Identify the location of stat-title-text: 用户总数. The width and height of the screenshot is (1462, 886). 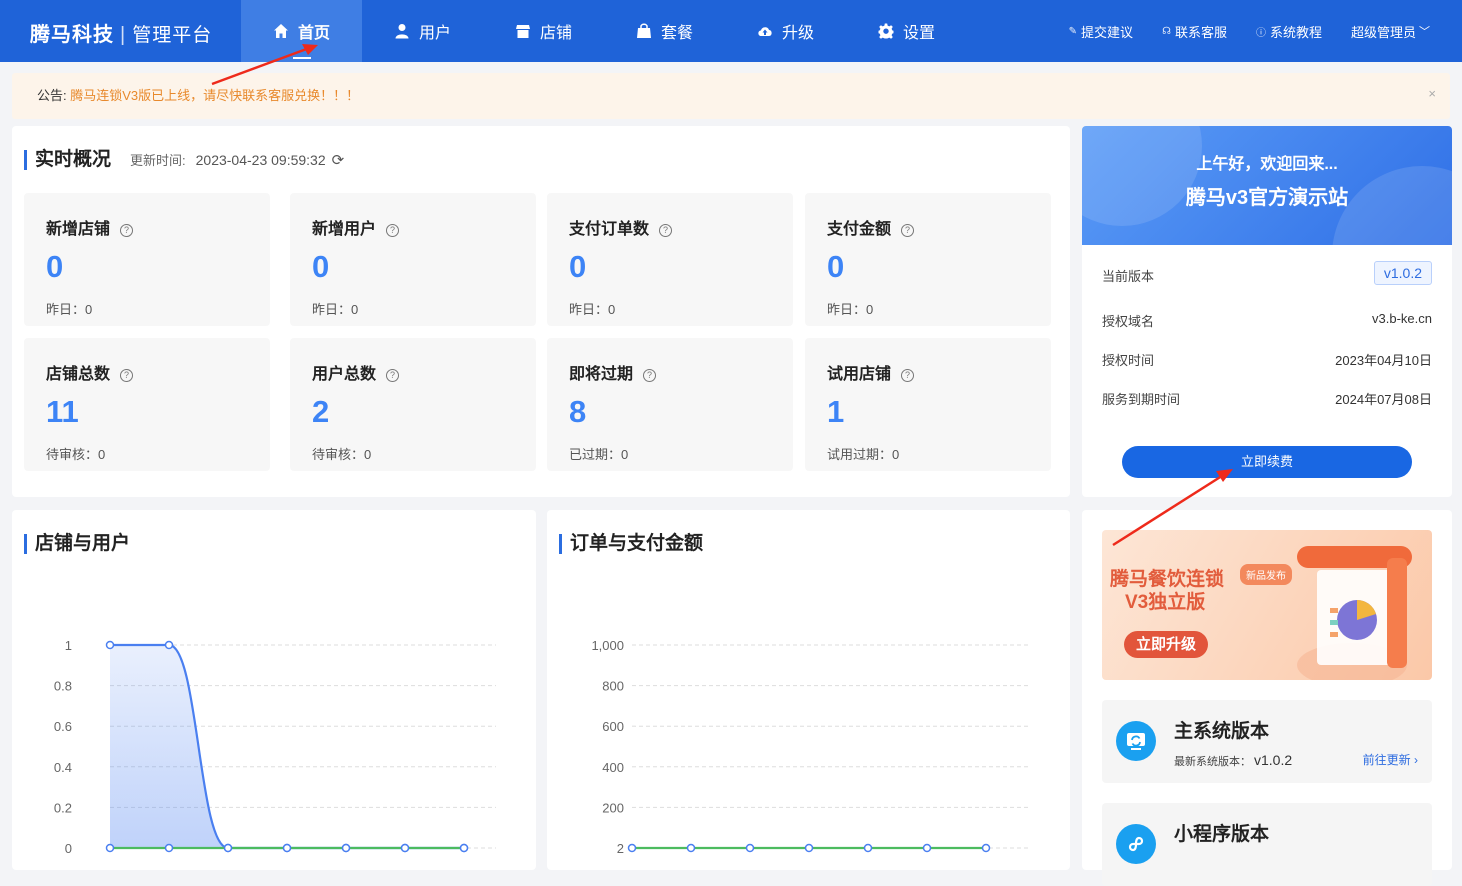
(344, 374).